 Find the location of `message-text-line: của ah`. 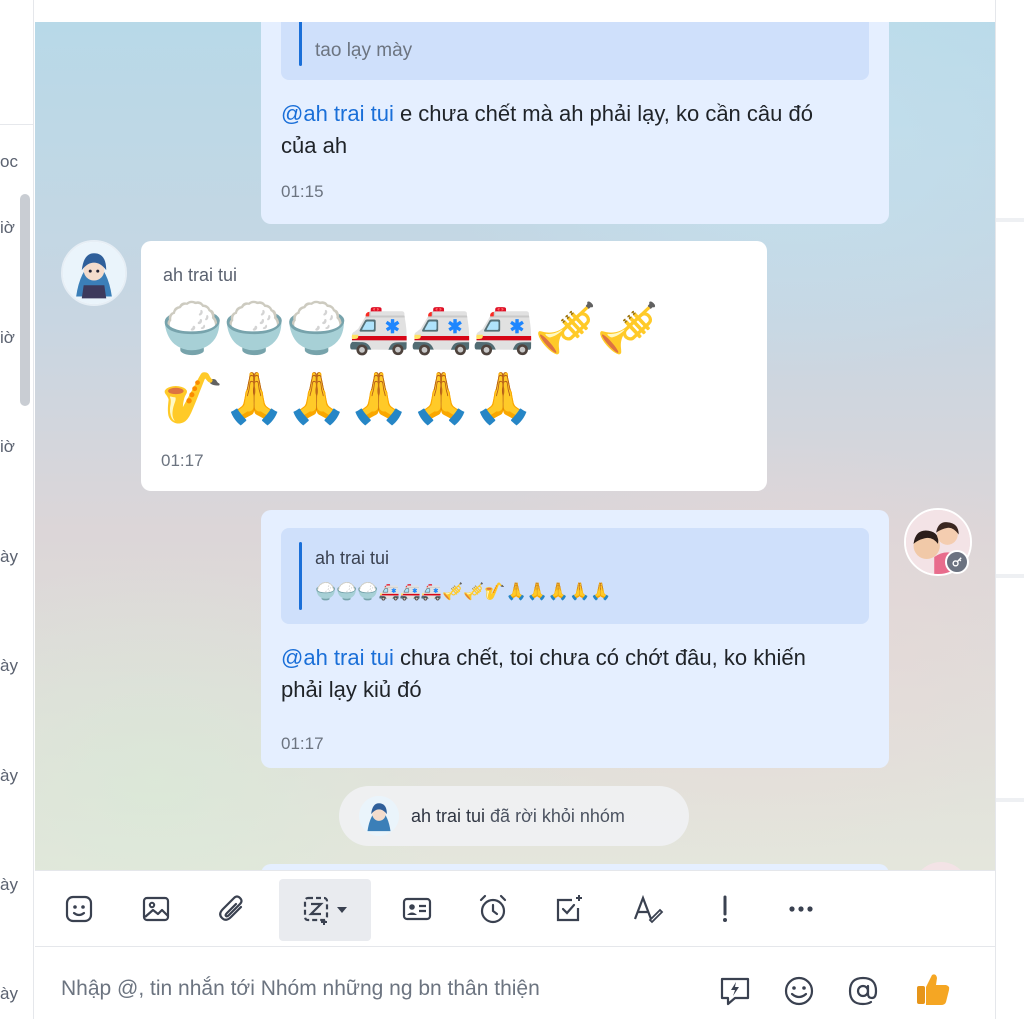

message-text-line: của ah is located at coordinates (314, 145).